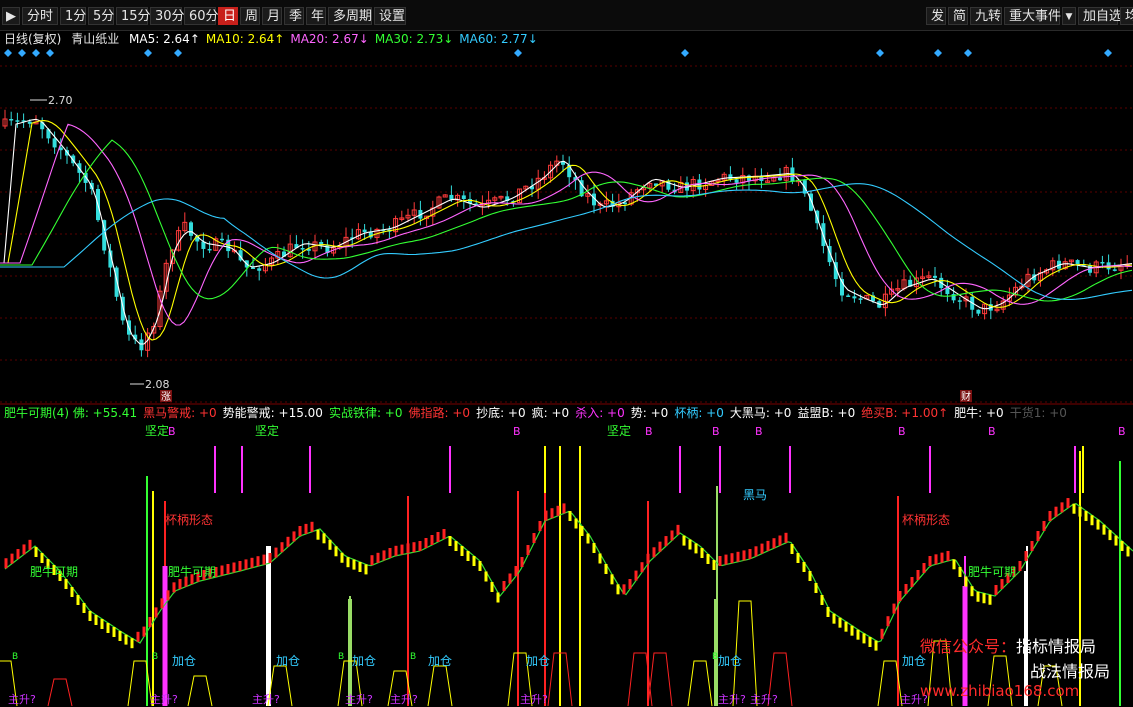  Describe the element at coordinates (1070, 671) in the screenshot. I see `watermark-line2: 战法情报局` at that location.